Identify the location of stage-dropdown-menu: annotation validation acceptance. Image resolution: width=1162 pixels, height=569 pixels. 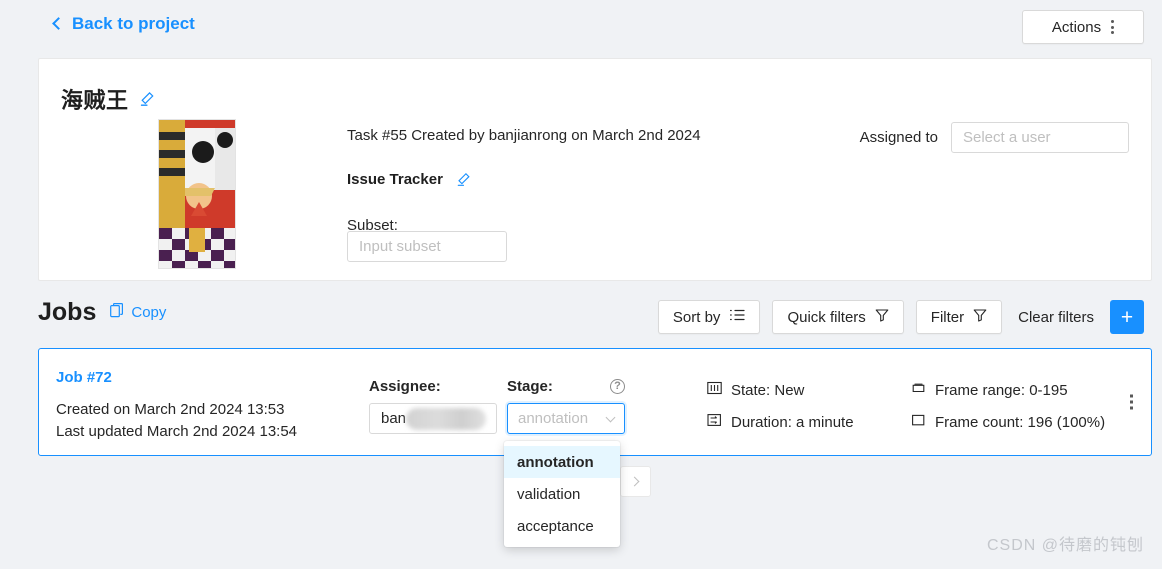
(562, 494).